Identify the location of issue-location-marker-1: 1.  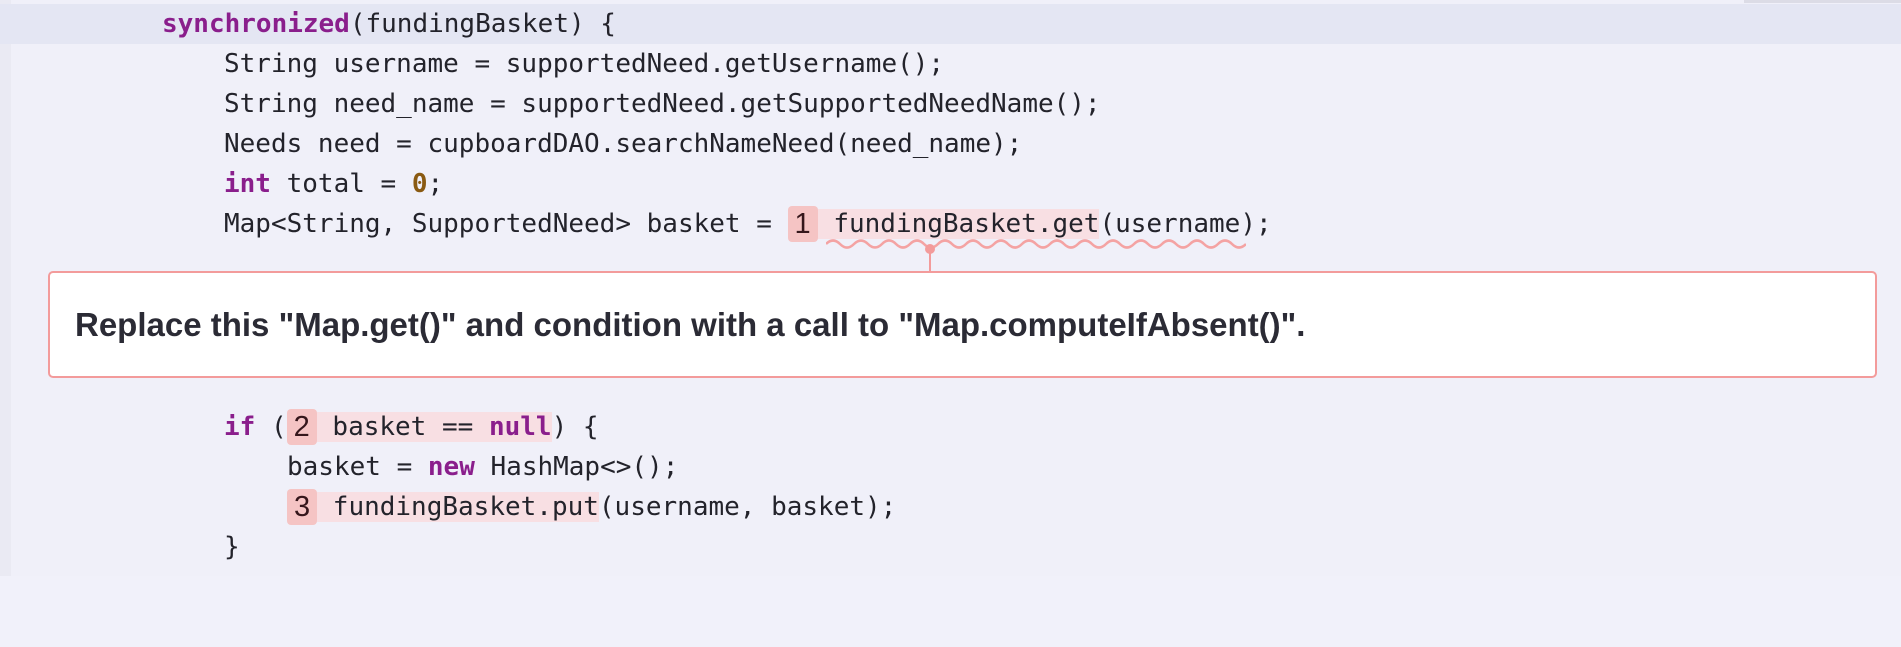
(802, 224).